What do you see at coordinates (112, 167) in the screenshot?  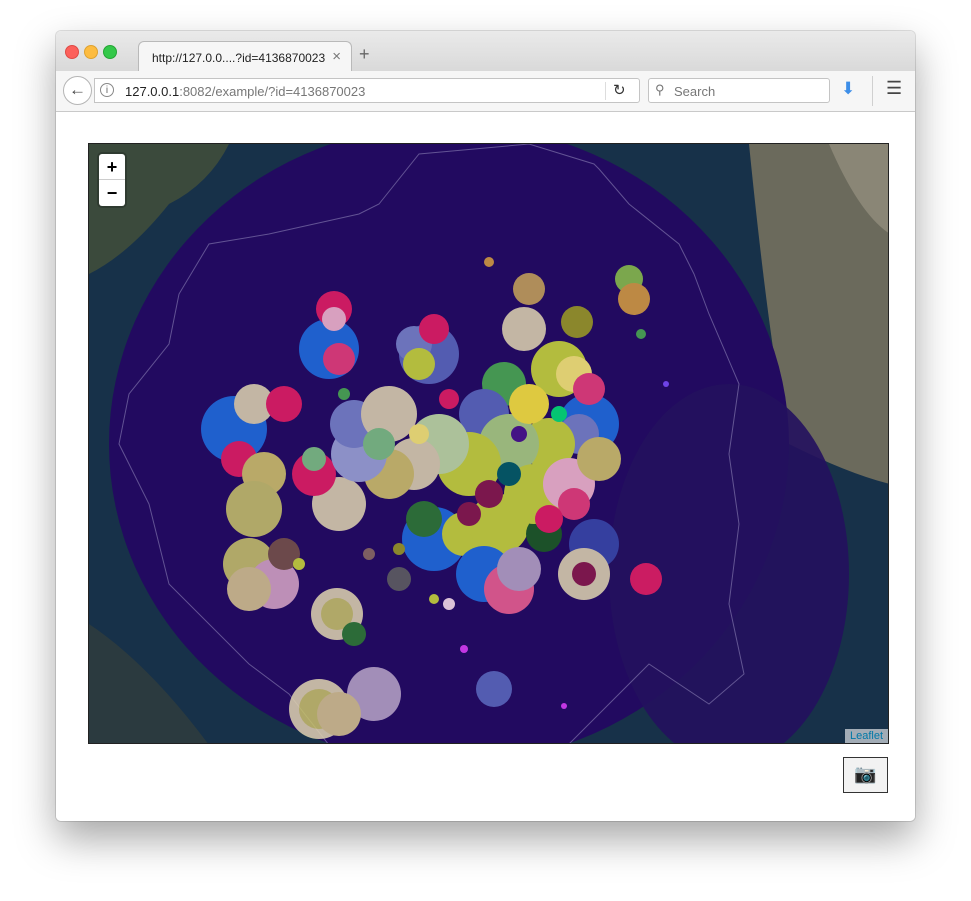 I see `zoom-in-button: +` at bounding box center [112, 167].